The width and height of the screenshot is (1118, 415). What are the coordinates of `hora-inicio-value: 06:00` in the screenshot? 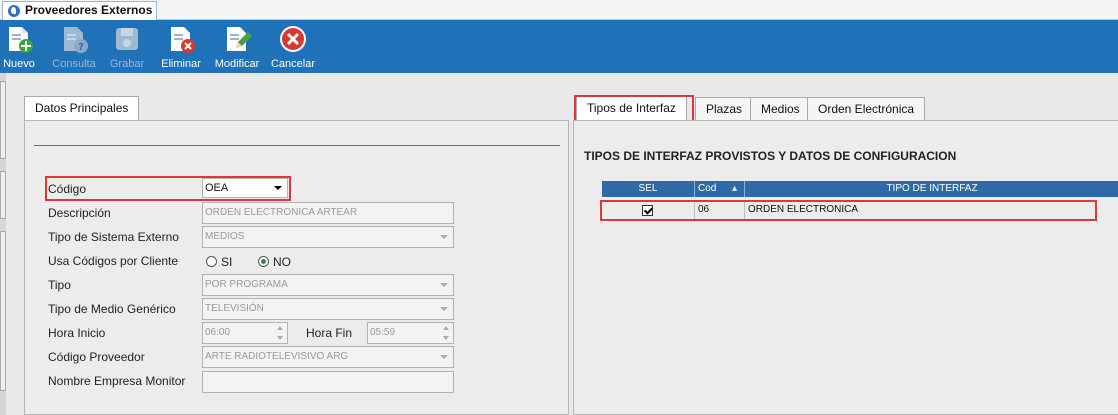 It's located at (218, 332).